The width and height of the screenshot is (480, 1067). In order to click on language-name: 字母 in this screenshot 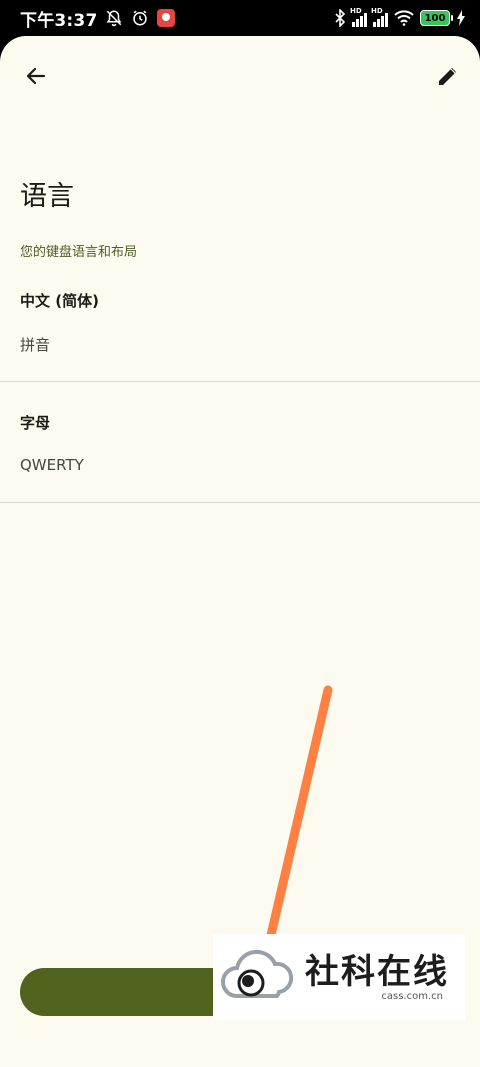, I will do `click(35, 423)`.